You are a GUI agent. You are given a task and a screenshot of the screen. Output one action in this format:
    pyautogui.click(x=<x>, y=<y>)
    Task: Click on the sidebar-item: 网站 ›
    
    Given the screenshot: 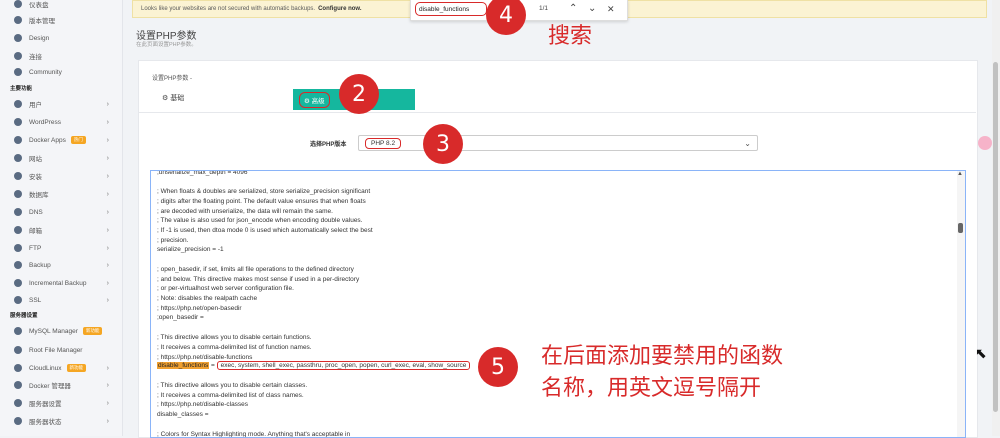 What is the action you would take?
    pyautogui.click(x=61, y=158)
    